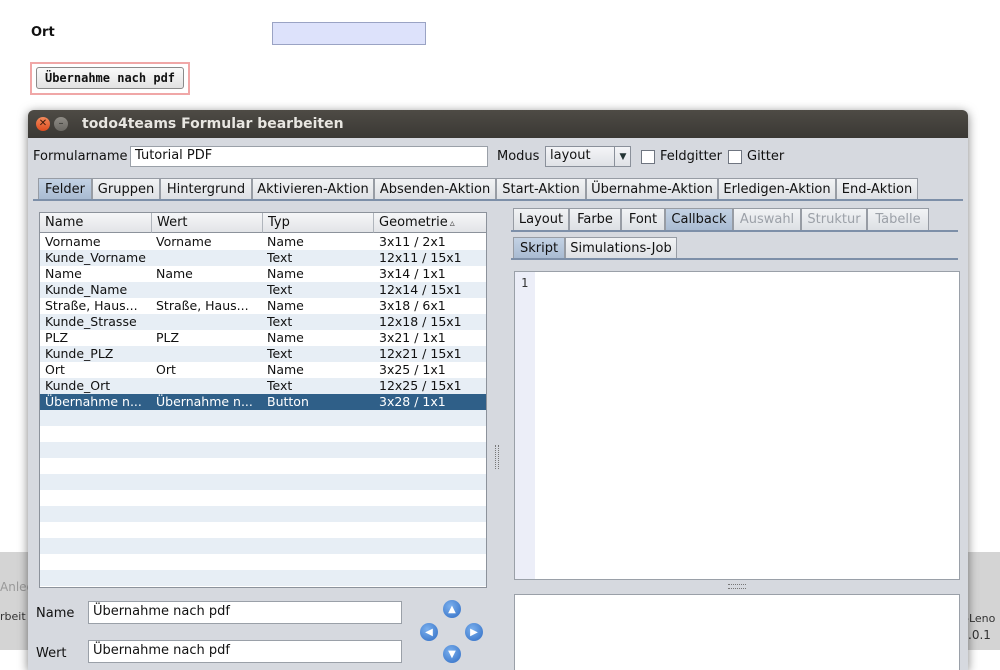 The height and width of the screenshot is (670, 1000). What do you see at coordinates (539, 247) in the screenshot?
I see `subtab-skript: Skript` at bounding box center [539, 247].